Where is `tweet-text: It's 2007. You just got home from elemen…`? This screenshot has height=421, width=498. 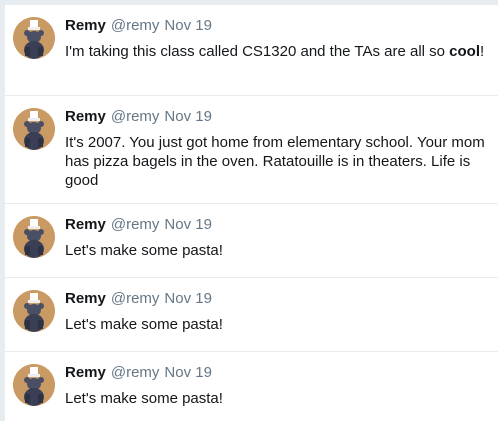 tweet-text: It's 2007. You just got home from elemen… is located at coordinates (275, 161).